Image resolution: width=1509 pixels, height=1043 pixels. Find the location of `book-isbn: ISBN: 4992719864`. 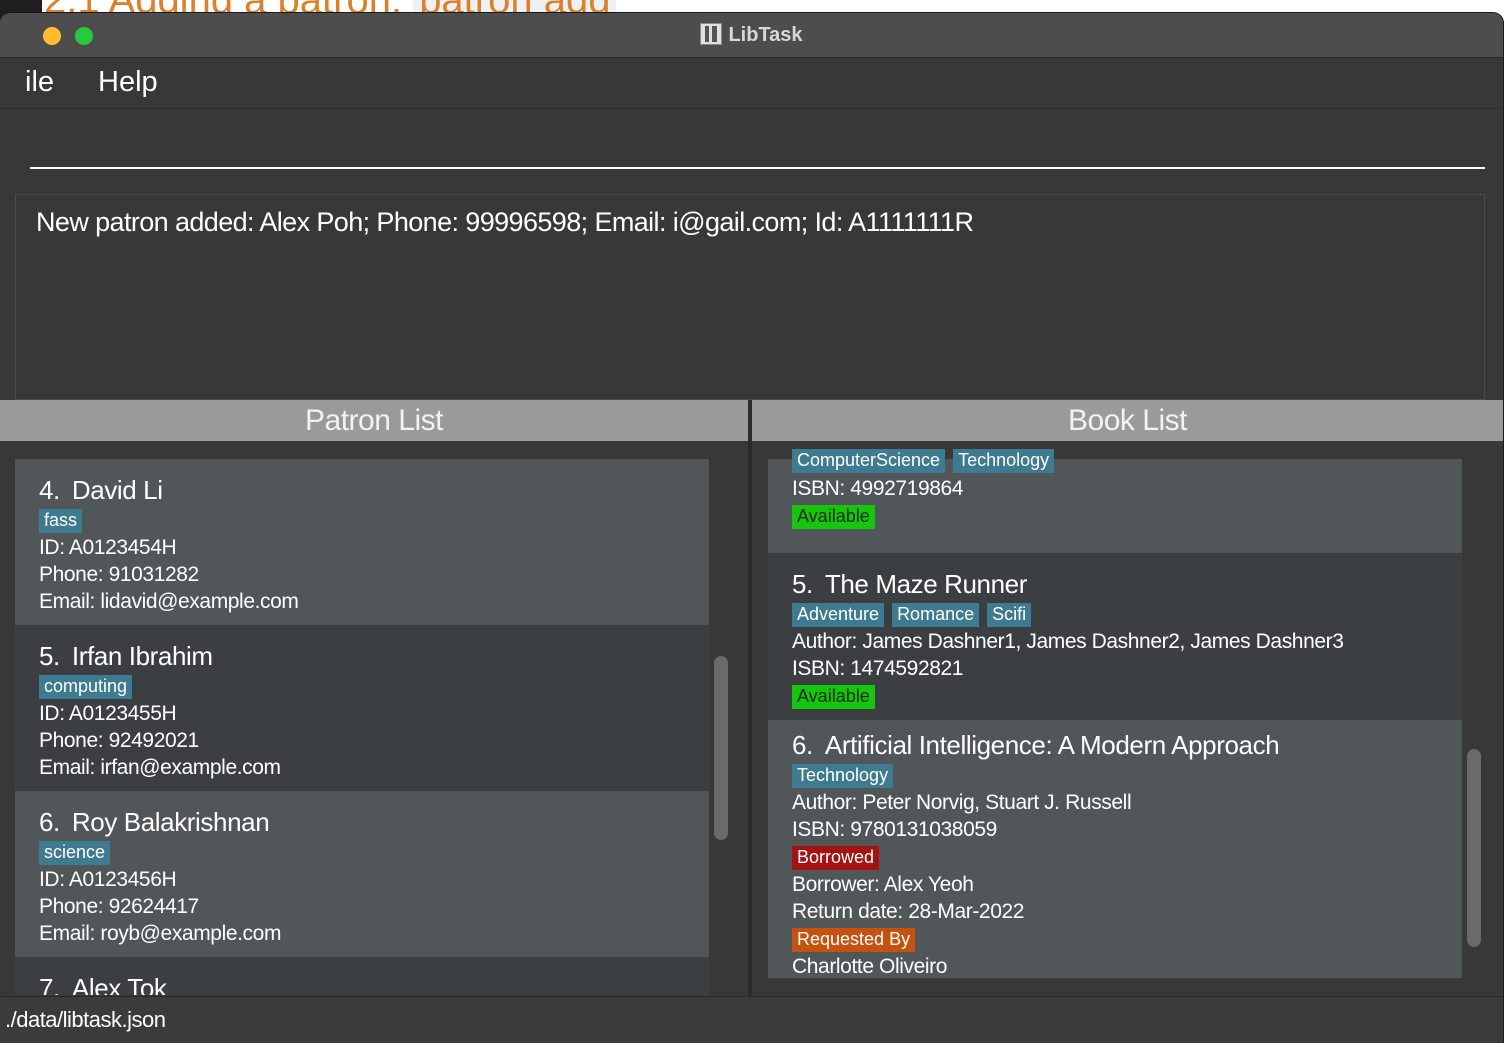

book-isbn: ISBN: 4992719864 is located at coordinates (878, 488).